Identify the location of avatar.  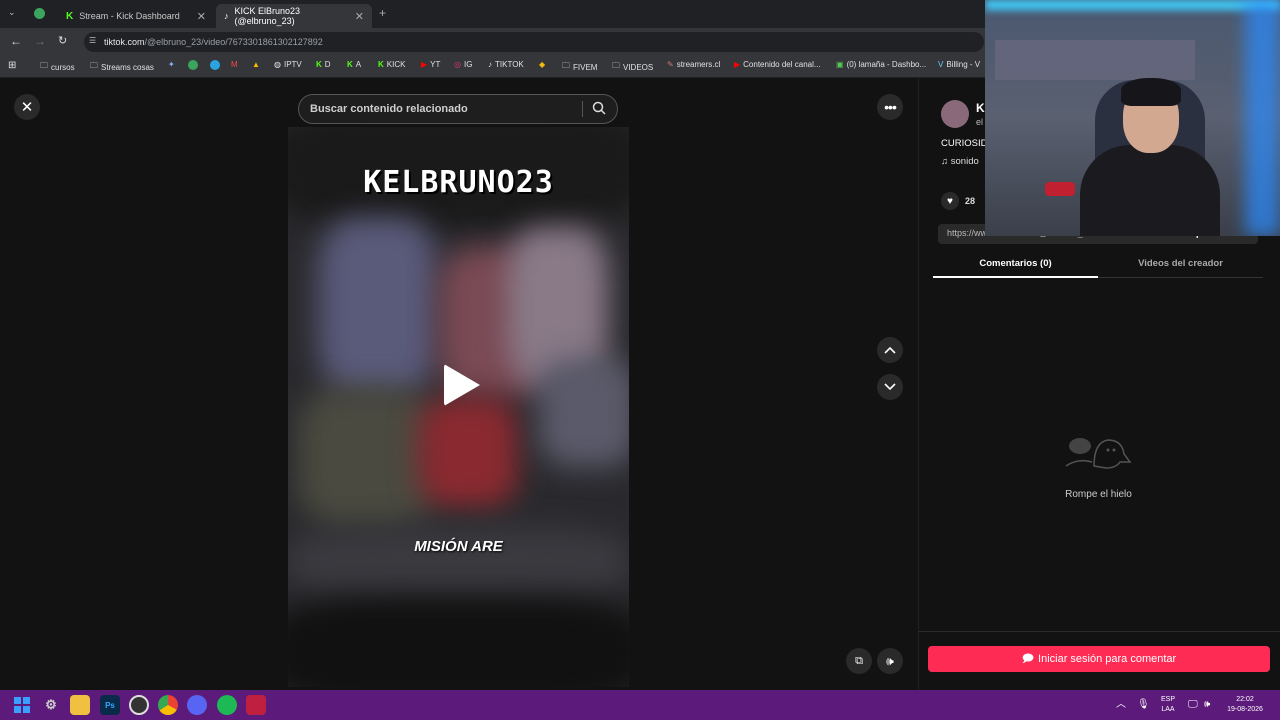
(955, 114).